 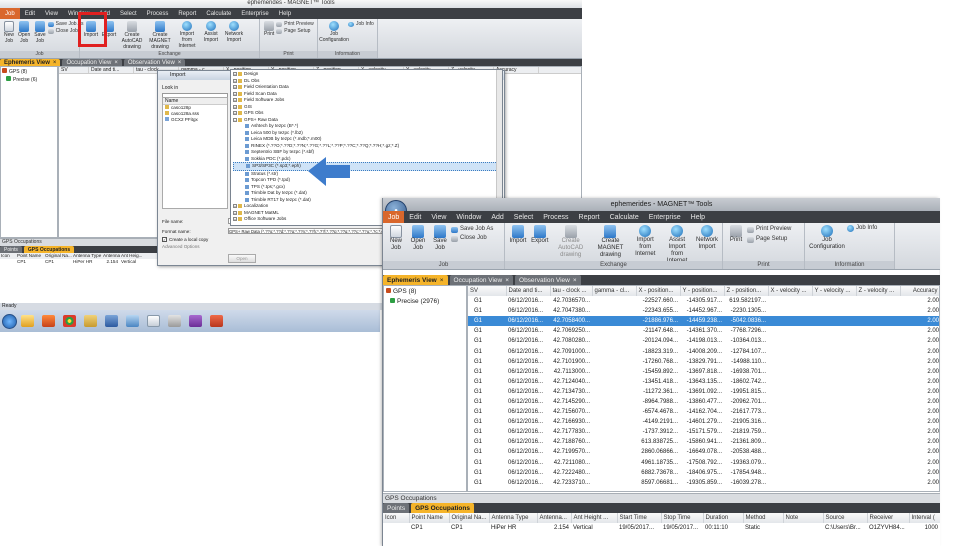 I want to click on advanced-options-link: Advanced Options, so click(x=181, y=246).